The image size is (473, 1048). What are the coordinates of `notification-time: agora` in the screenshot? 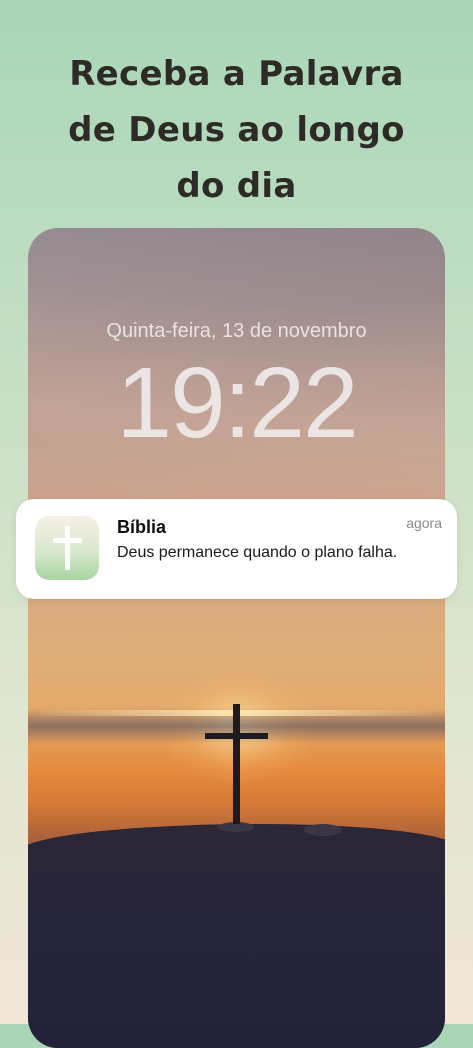 It's located at (424, 523).